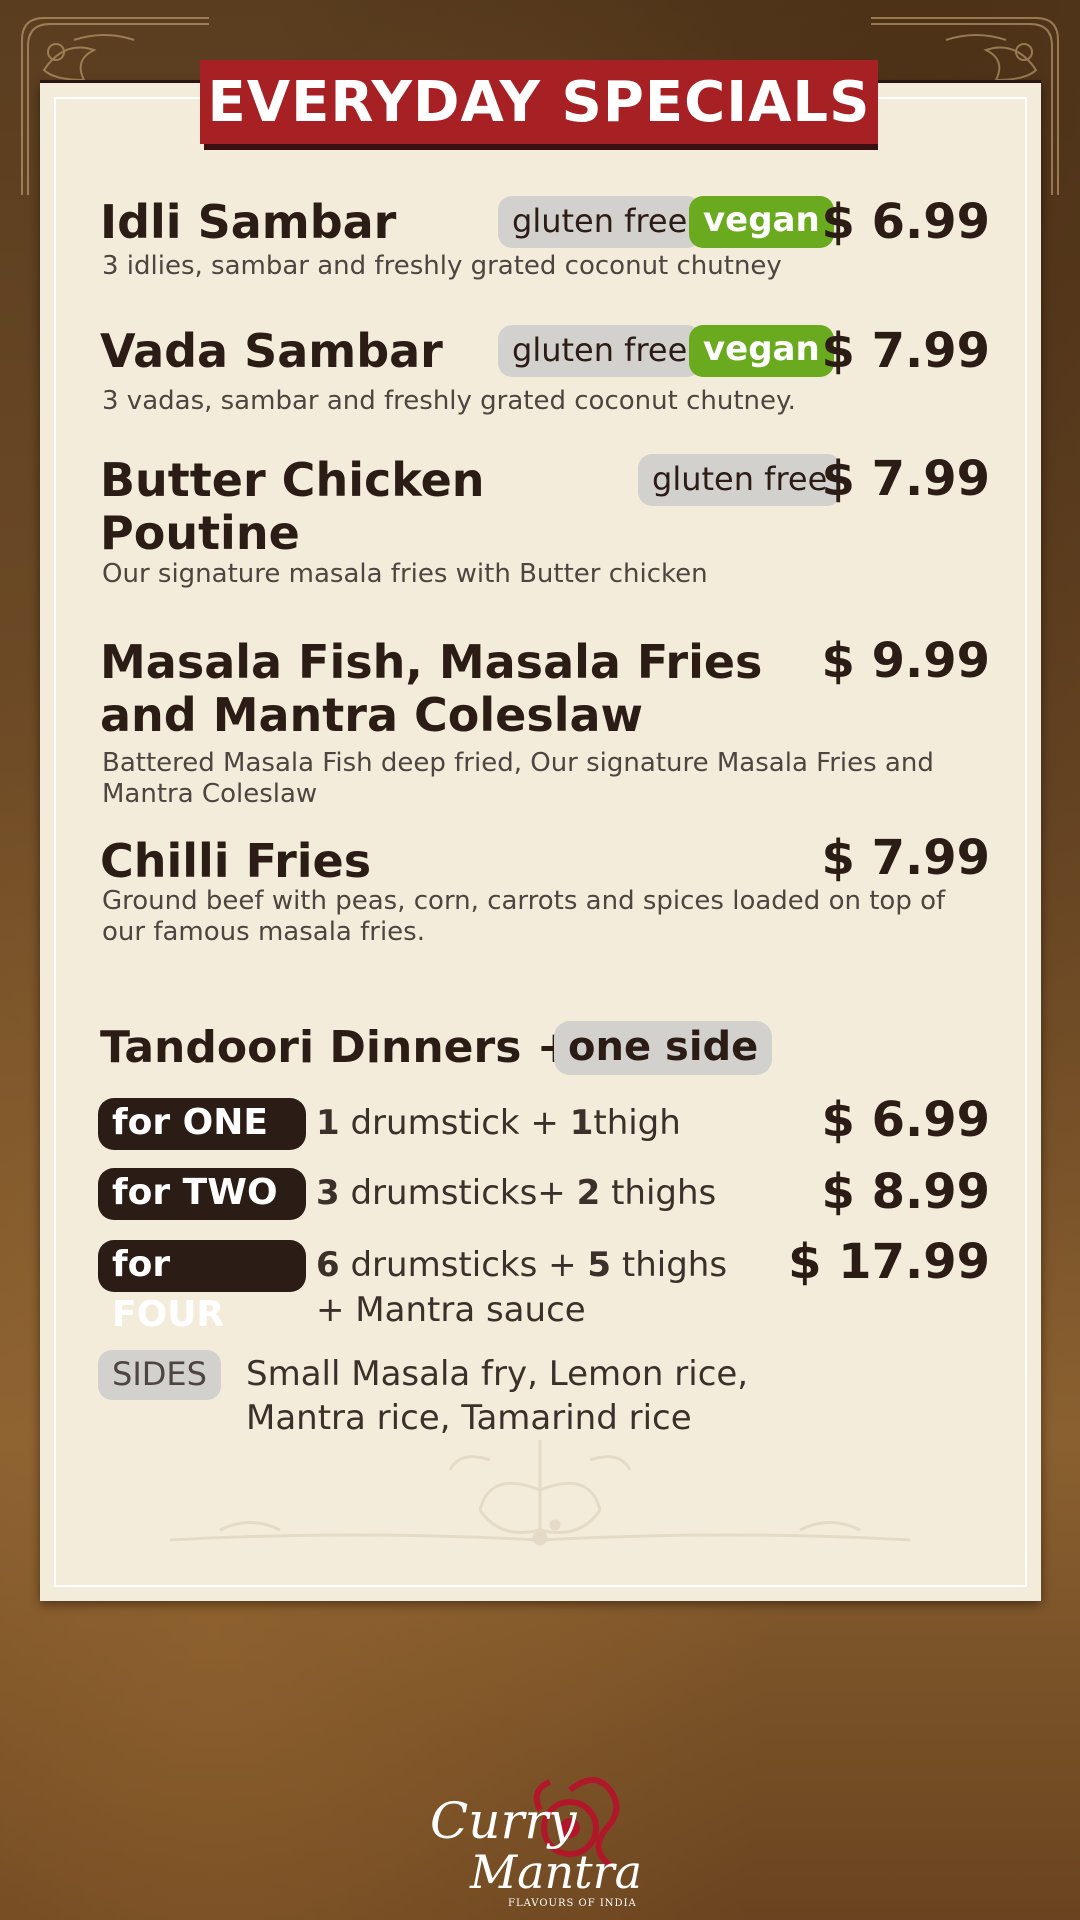 The height and width of the screenshot is (1920, 1080). What do you see at coordinates (337, 1047) in the screenshot?
I see `section-title: Tandoori Dinners +` at bounding box center [337, 1047].